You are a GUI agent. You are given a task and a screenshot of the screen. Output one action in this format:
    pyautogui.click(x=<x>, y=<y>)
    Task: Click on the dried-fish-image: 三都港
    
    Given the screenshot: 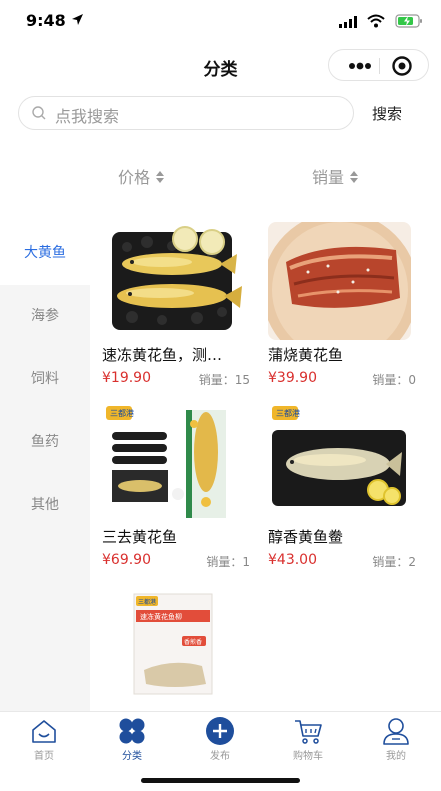 What is the action you would take?
    pyautogui.click(x=339, y=463)
    